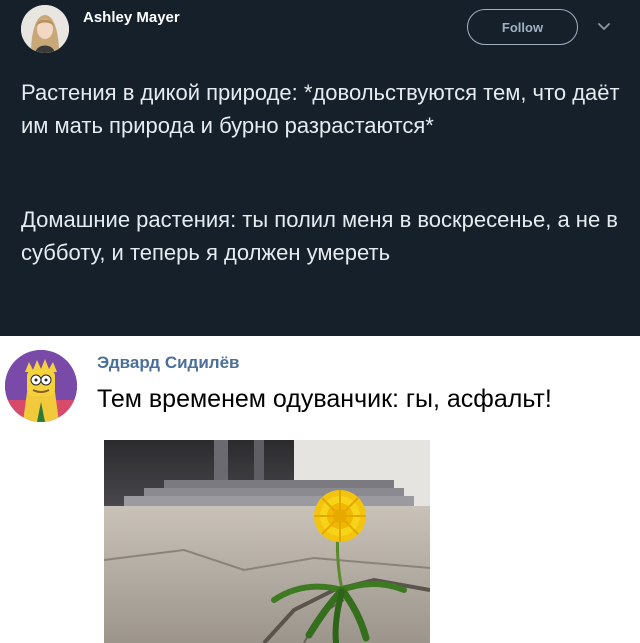 The image size is (640, 643). Describe the element at coordinates (522, 27) in the screenshot. I see `follow-button: Follow` at that location.